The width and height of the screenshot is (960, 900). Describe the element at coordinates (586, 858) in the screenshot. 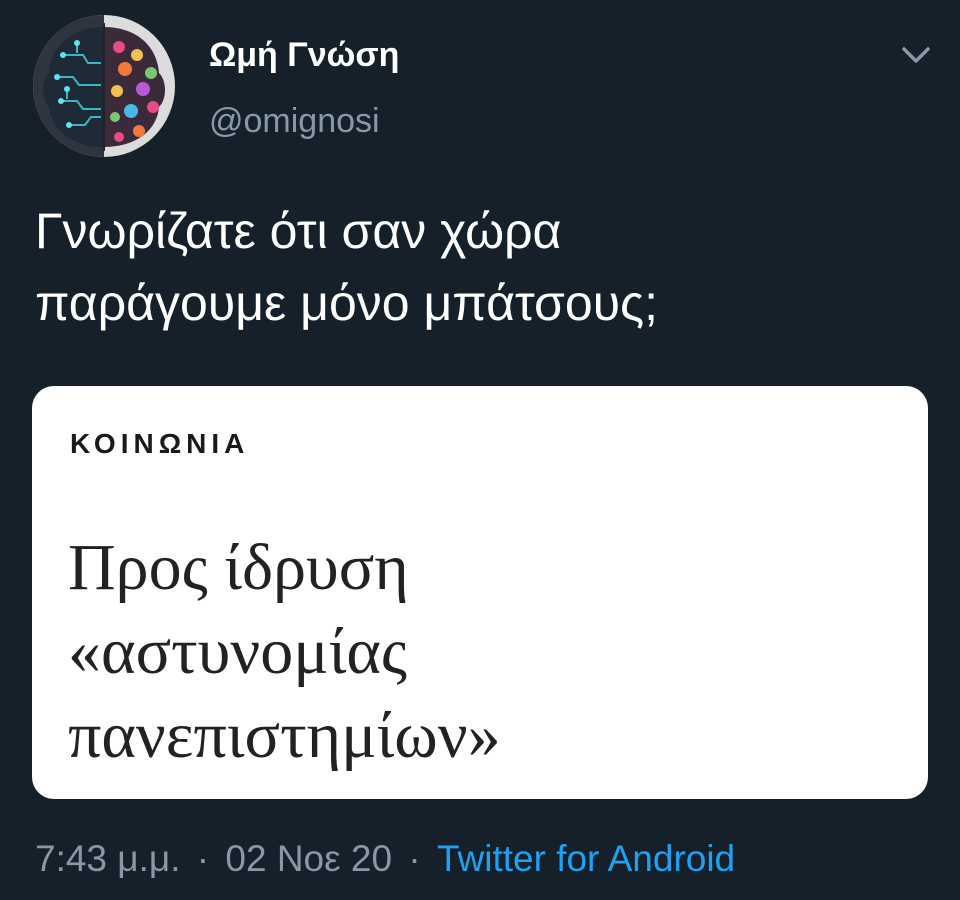

I see `tweet-source-link: Twitter for Android` at that location.